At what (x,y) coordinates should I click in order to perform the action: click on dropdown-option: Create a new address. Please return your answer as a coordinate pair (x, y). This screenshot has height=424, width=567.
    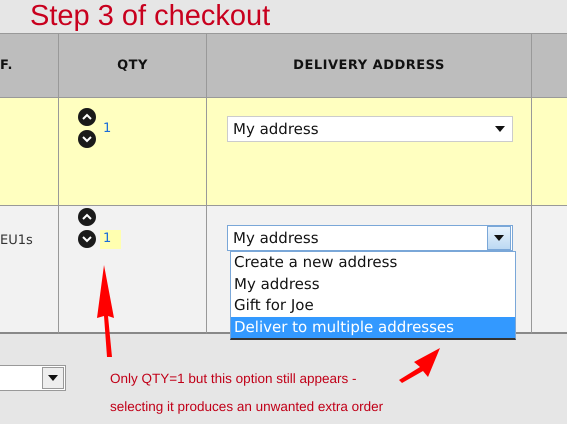
    Looking at the image, I should click on (373, 263).